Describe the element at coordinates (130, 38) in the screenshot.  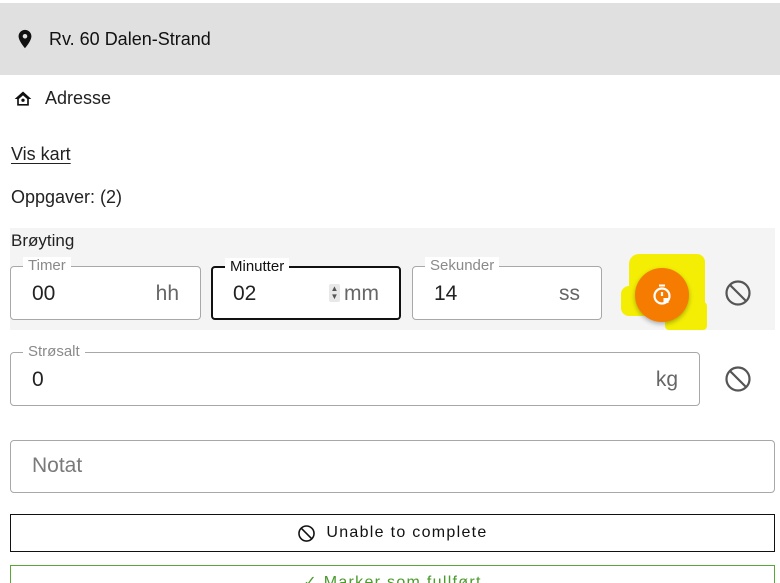
I see `location-title: Rv. 60 Dalen-Strand` at that location.